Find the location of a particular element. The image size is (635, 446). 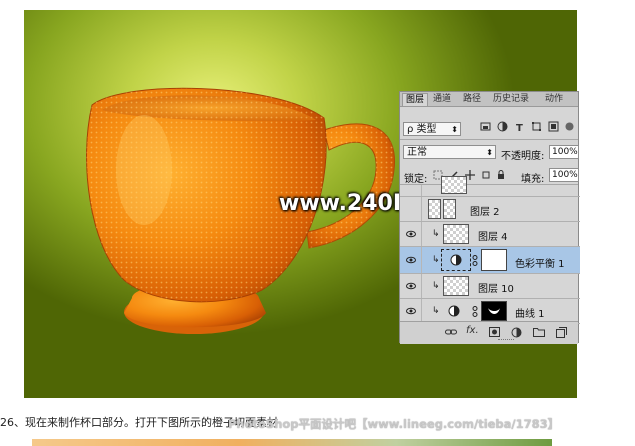

layer-name: 色彩平衡 1 is located at coordinates (540, 262).